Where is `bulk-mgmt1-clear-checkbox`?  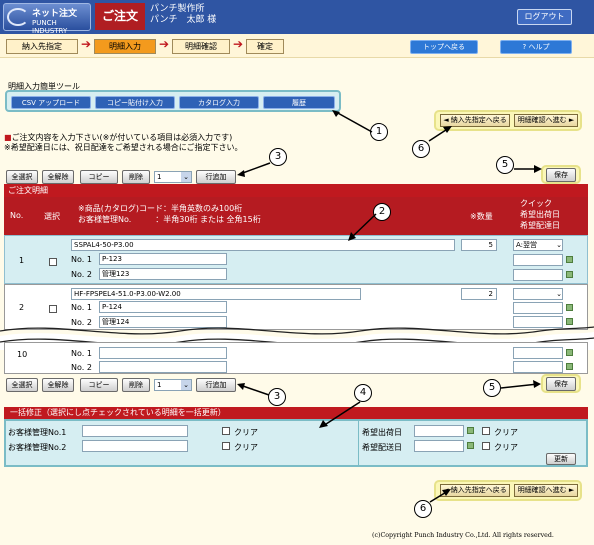
bulk-mgmt1-clear-checkbox is located at coordinates (226, 431).